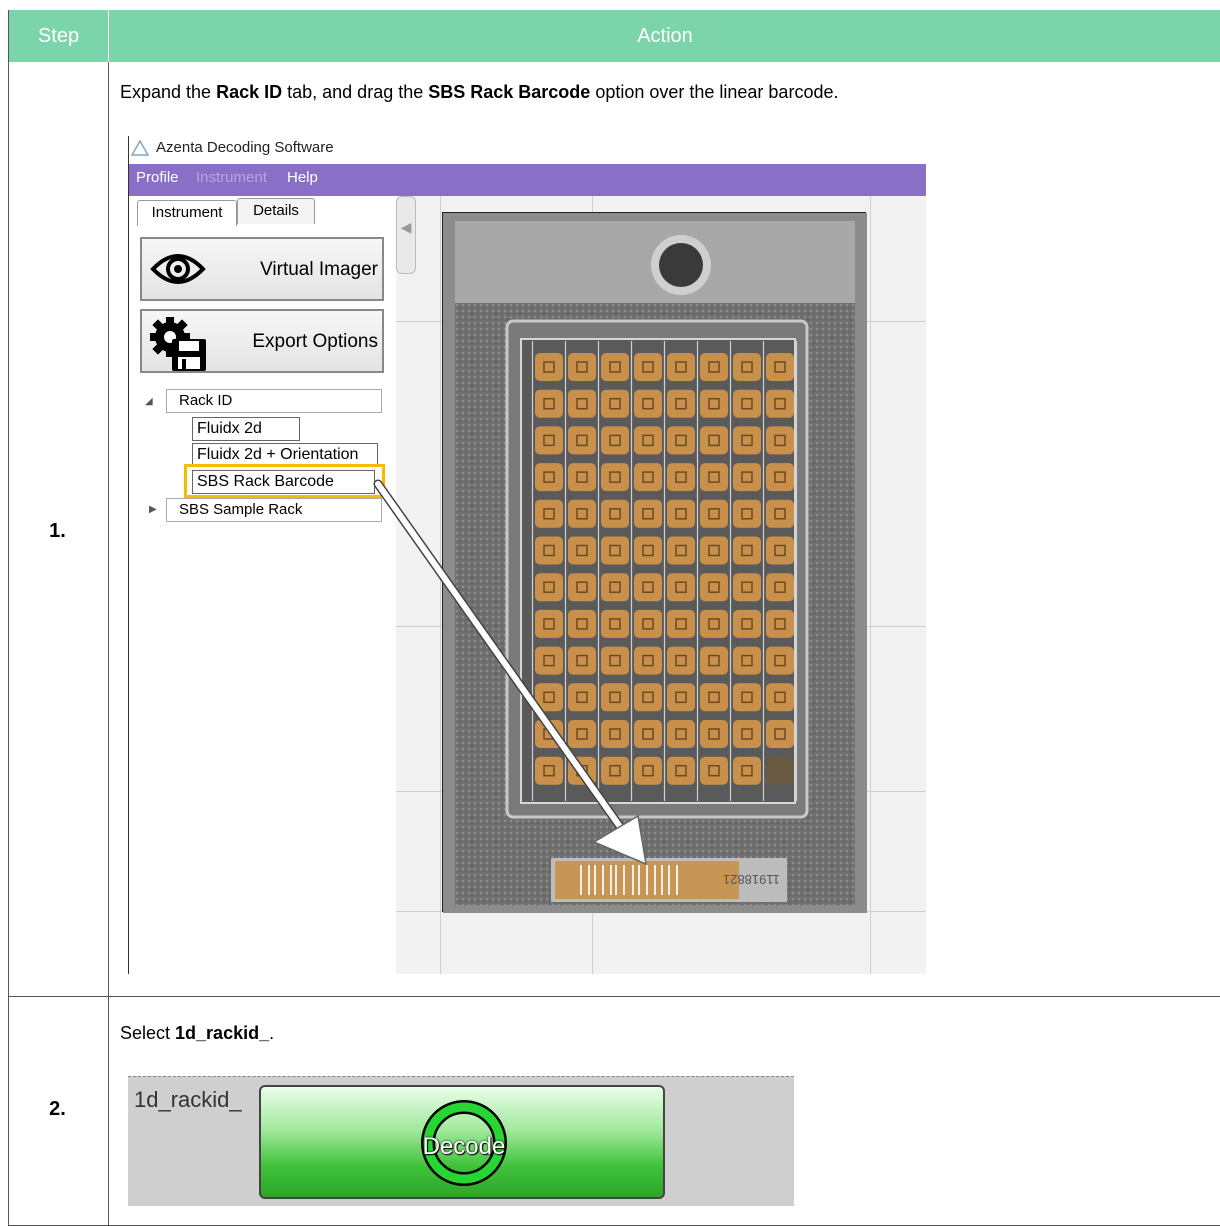  I want to click on rackid-label: 1d_rackid_, so click(188, 1099).